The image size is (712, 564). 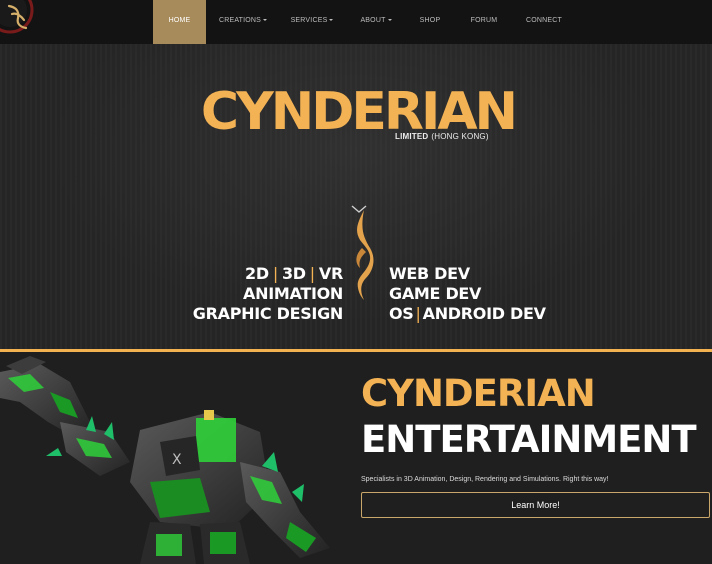 I want to click on svg-text: X, so click(x=177, y=460).